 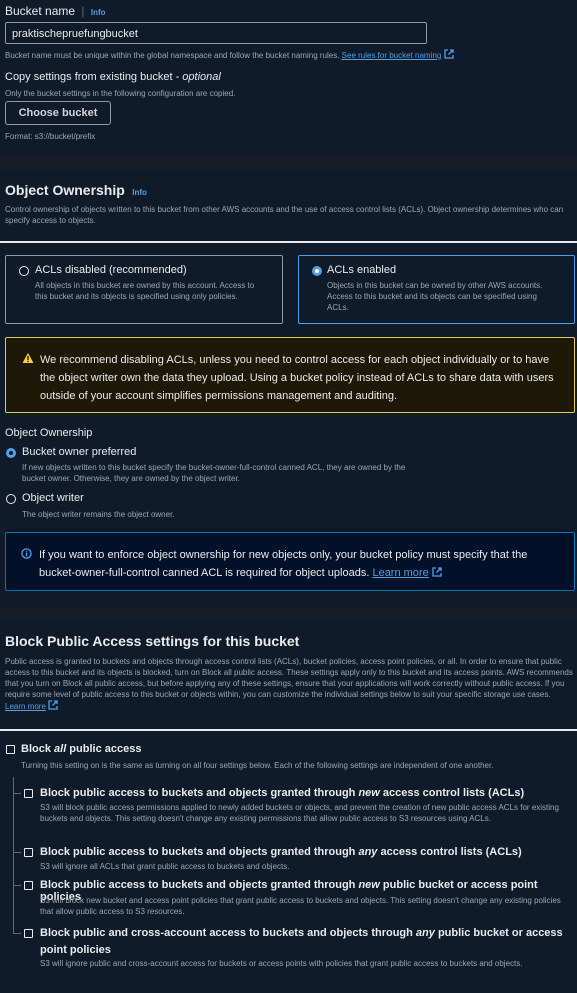 I want to click on block-new-policies-checkbox, so click(x=28, y=885).